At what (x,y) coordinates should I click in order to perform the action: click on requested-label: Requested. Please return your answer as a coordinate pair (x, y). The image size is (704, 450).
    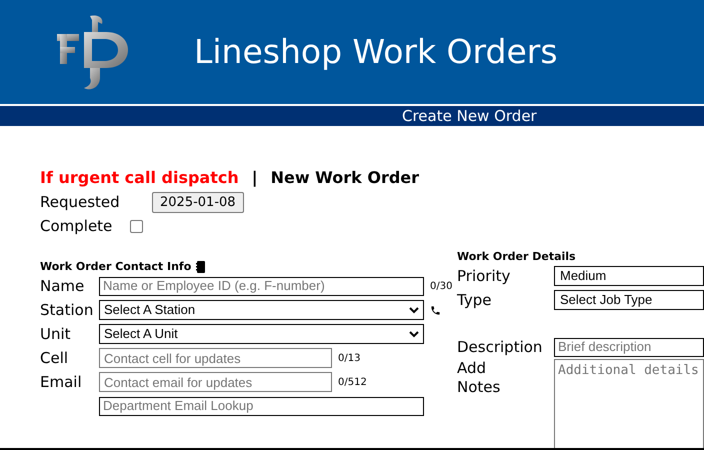
    Looking at the image, I should click on (80, 202).